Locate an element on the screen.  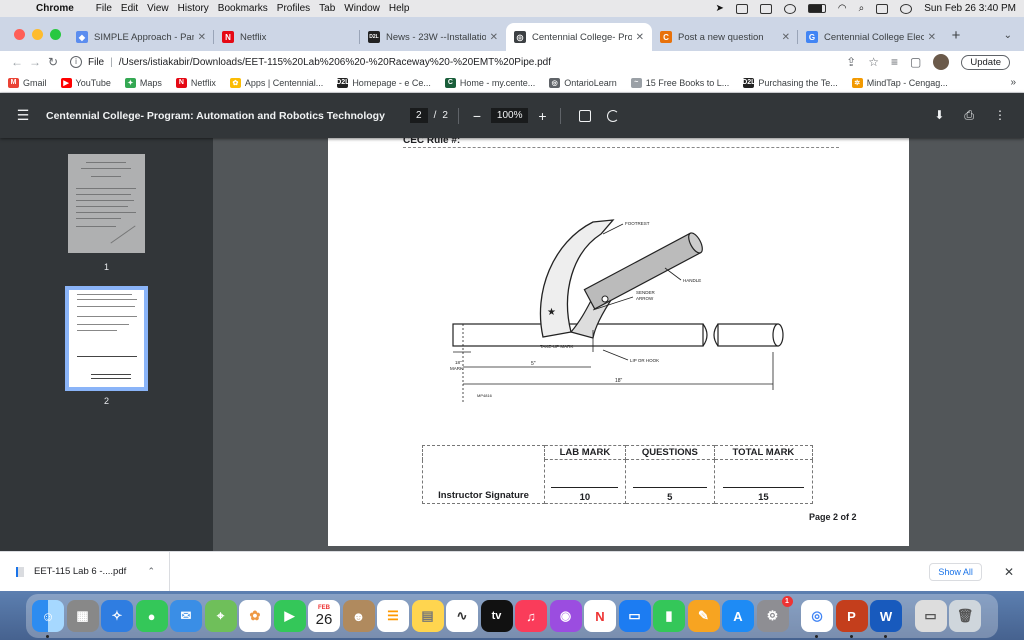
launchpad-icon: ▦ is located at coordinates (82, 616).